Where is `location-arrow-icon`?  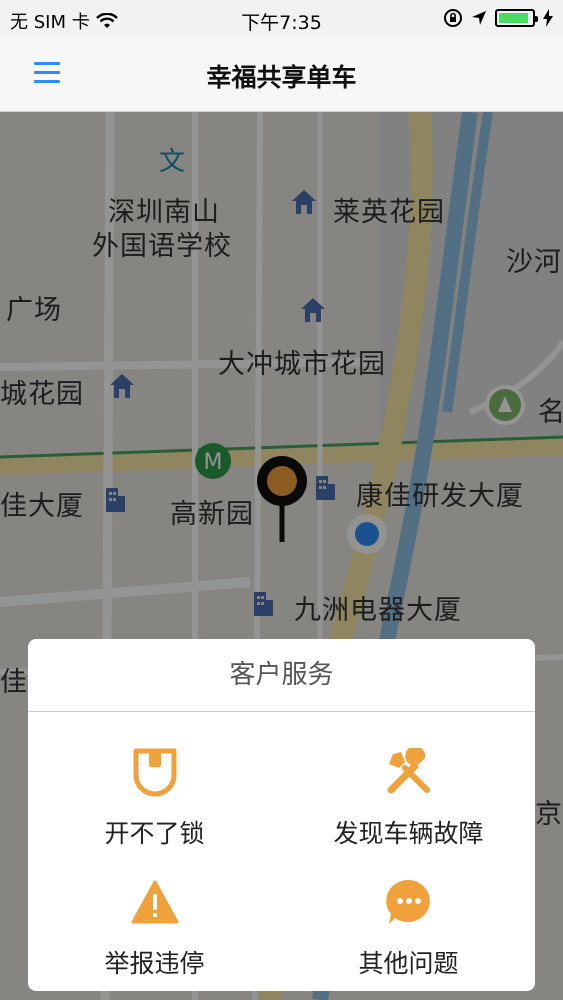 location-arrow-icon is located at coordinates (479, 18).